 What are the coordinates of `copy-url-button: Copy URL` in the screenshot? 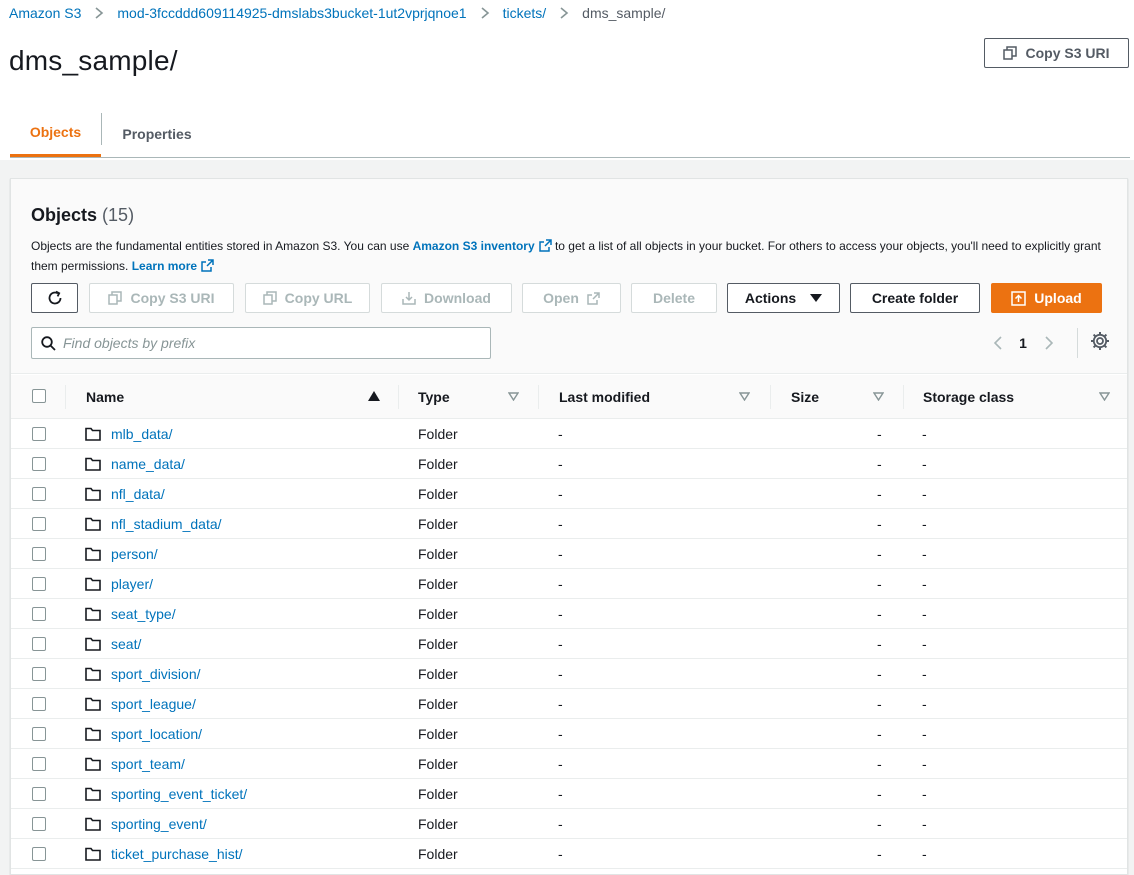 It's located at (307, 298).